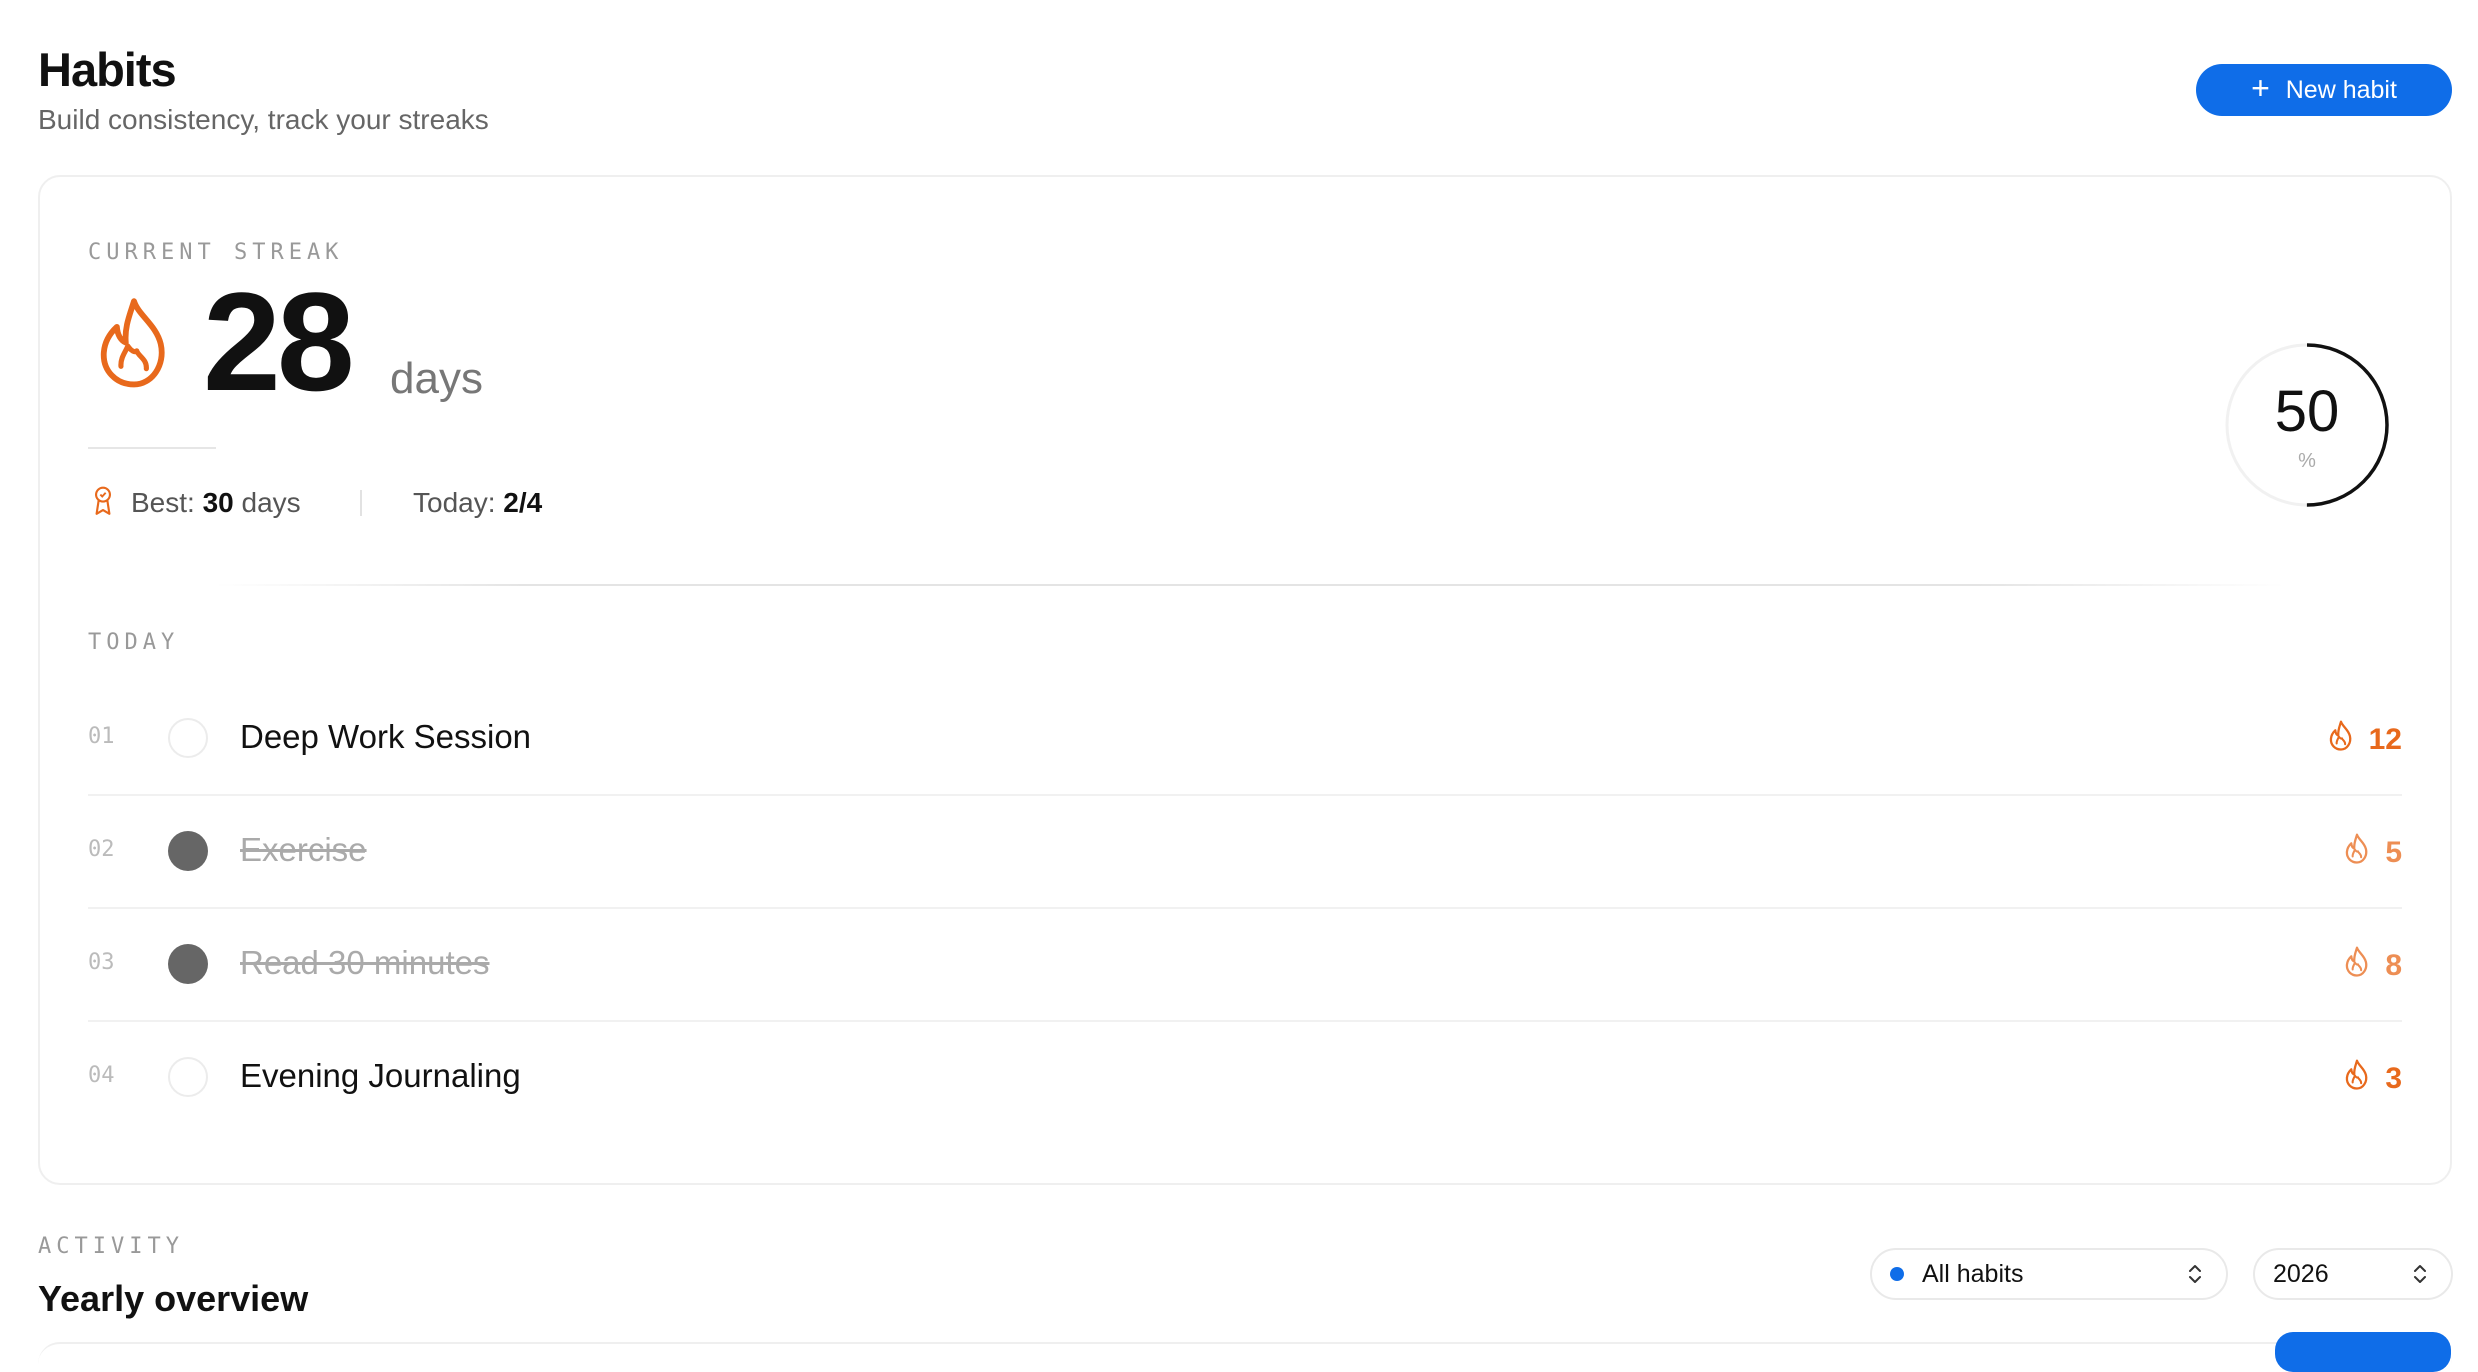  What do you see at coordinates (2372, 1079) in the screenshot?
I see `habit-streak: 3` at bounding box center [2372, 1079].